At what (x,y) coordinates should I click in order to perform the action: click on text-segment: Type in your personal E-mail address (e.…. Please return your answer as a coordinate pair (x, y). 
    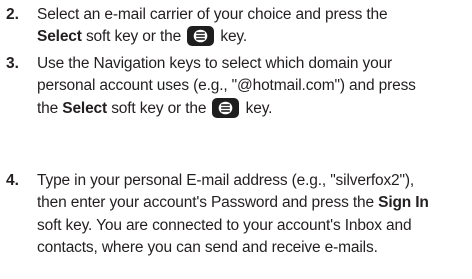
    Looking at the image, I should click on (226, 180).